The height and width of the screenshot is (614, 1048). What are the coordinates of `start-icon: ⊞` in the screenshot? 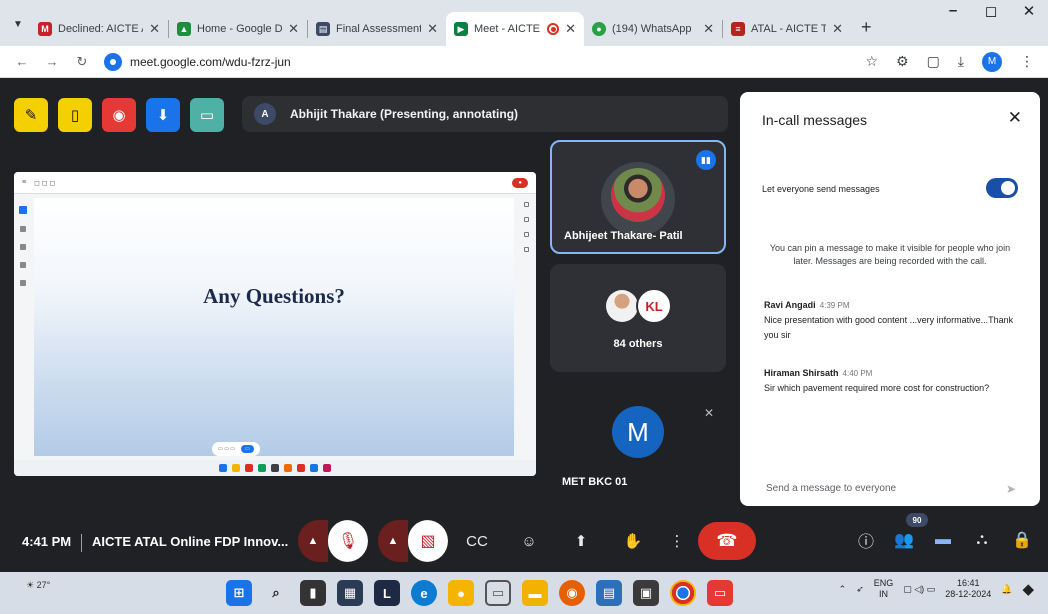 It's located at (239, 593).